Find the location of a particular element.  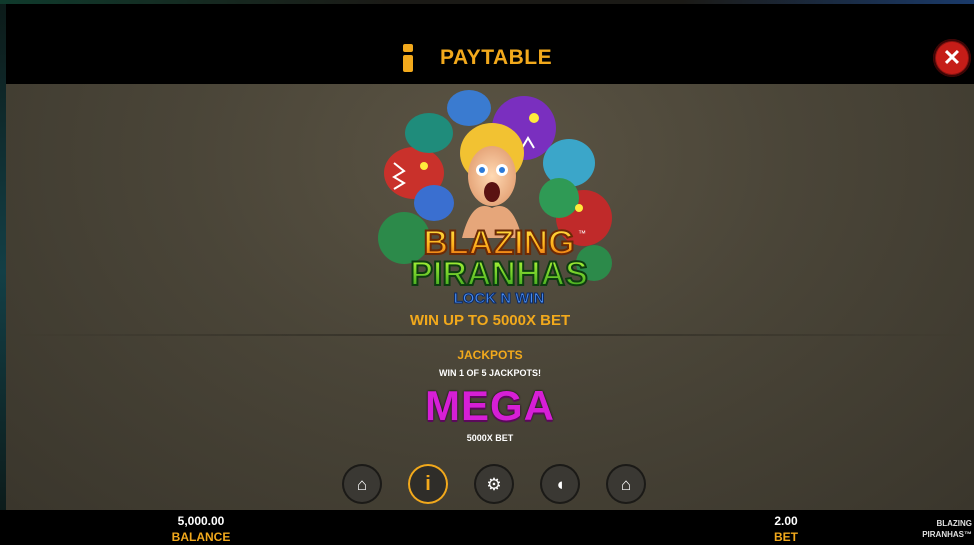

logo-trademark: ™ is located at coordinates (582, 233).